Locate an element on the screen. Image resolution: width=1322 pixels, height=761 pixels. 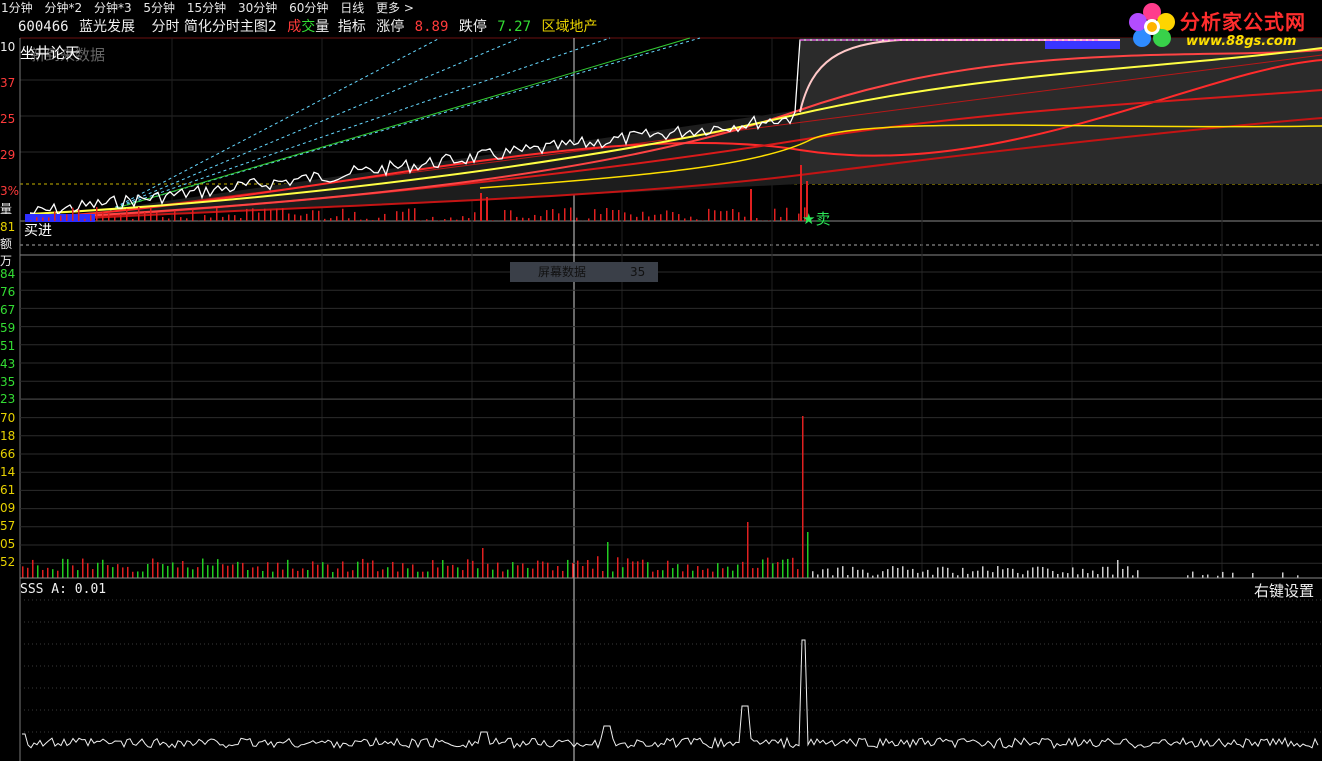
timeframe-2min: 分钟*2 is located at coordinates (63, 8).